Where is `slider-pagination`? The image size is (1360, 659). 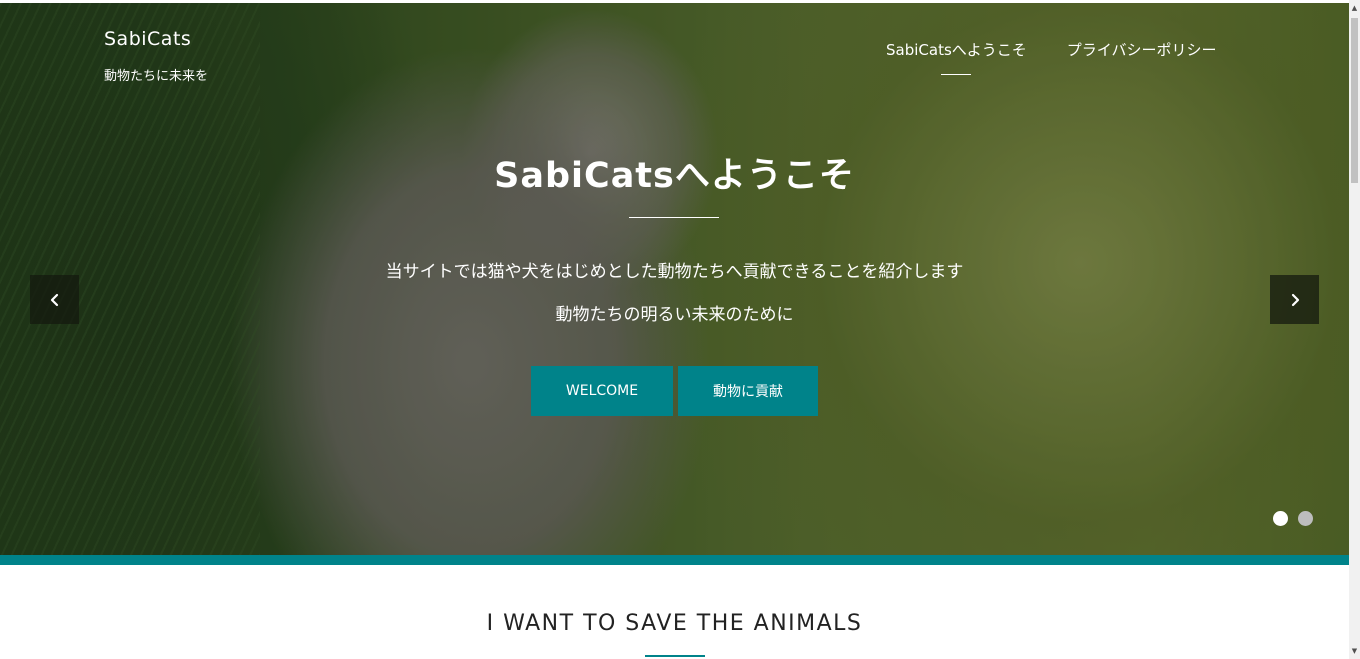
slider-pagination is located at coordinates (1293, 518).